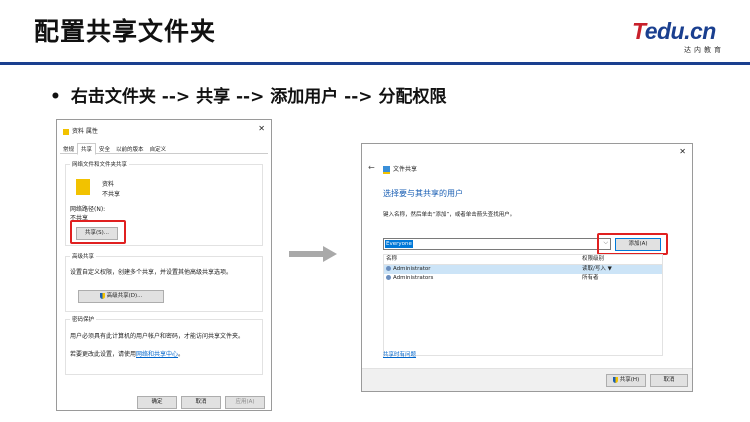 This screenshot has width=750, height=422. What do you see at coordinates (388, 277) in the screenshot?
I see `user-group-icon` at bounding box center [388, 277].